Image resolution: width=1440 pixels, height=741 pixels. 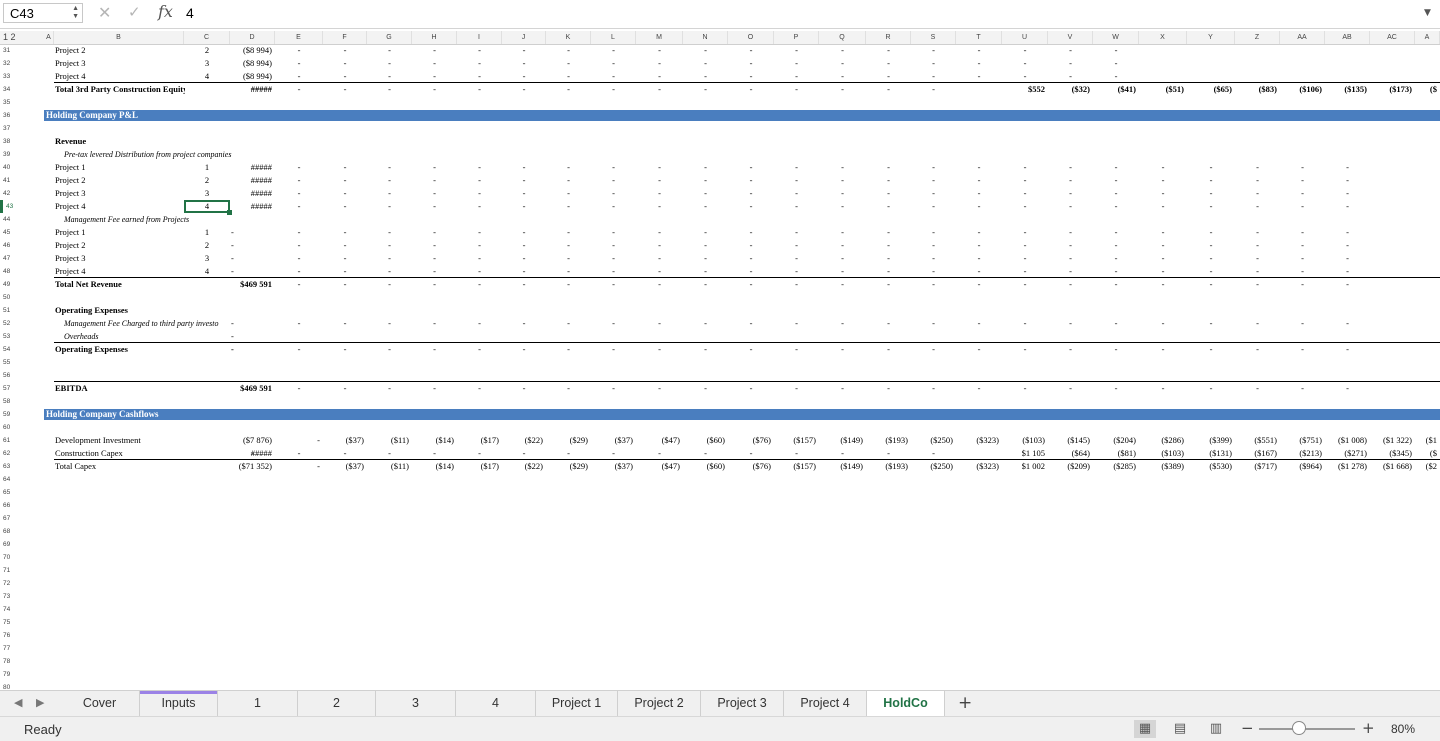 What do you see at coordinates (1247, 728) in the screenshot?
I see `zoom-out-icon: −` at bounding box center [1247, 728].